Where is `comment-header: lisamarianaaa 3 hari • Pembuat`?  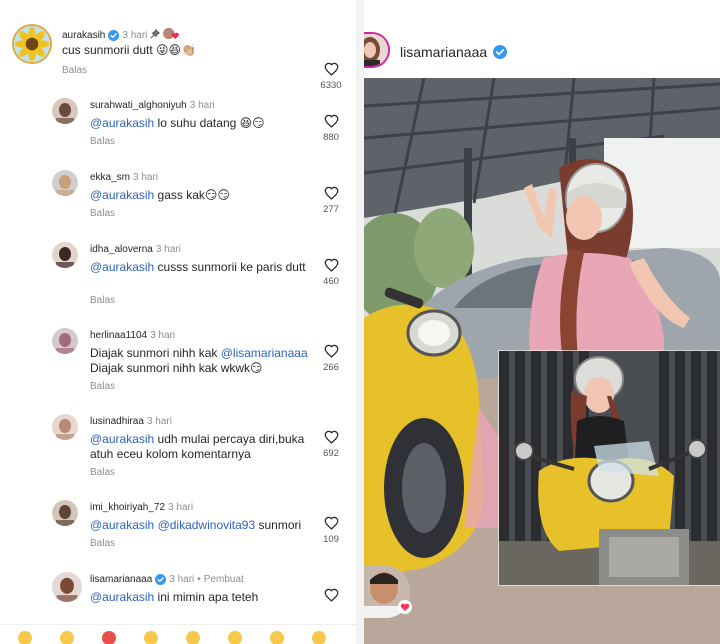
comment-header: lisamarianaaa 3 hari • Pembuat is located at coordinates (167, 579).